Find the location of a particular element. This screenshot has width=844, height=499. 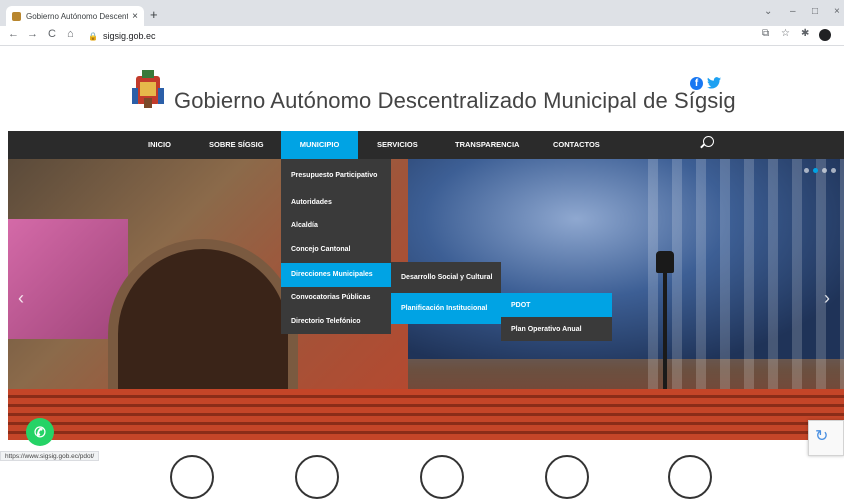

reload-button: C is located at coordinates (52, 34).